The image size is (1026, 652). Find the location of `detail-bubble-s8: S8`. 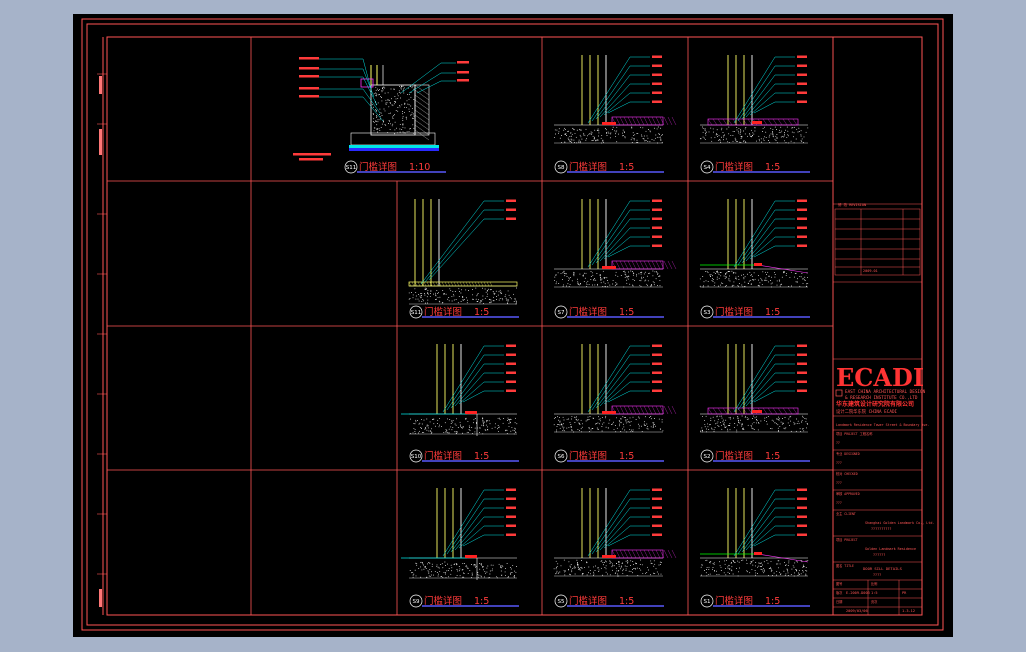

detail-bubble-s8: S8 is located at coordinates (561, 167).